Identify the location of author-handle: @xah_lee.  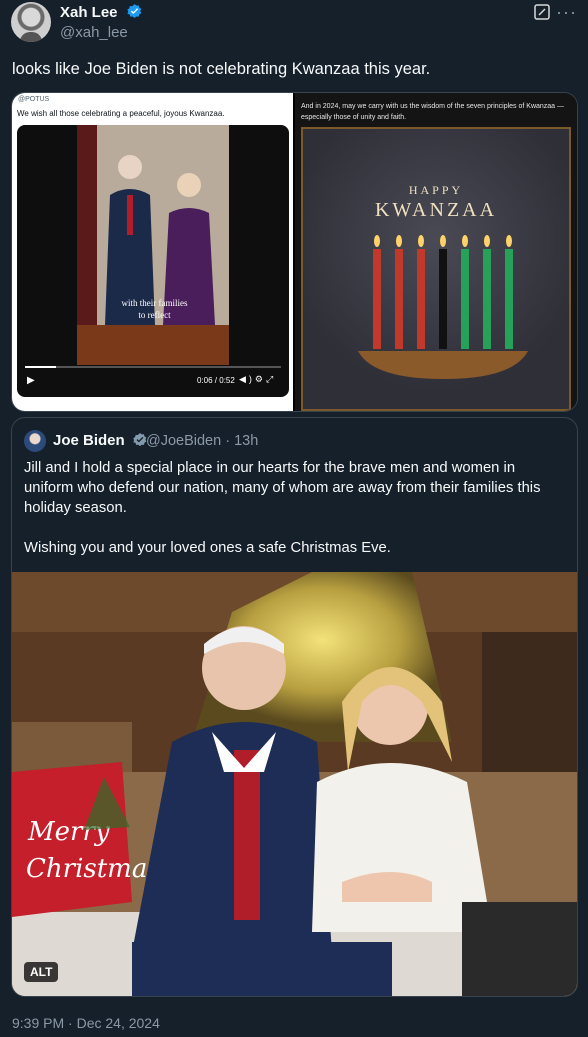
(94, 32).